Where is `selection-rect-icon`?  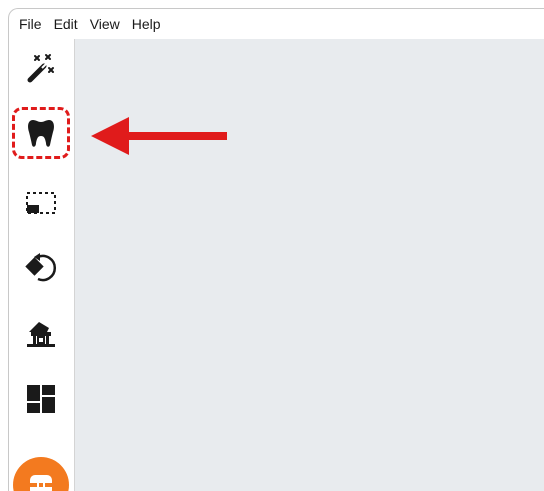 selection-rect-icon is located at coordinates (41, 203).